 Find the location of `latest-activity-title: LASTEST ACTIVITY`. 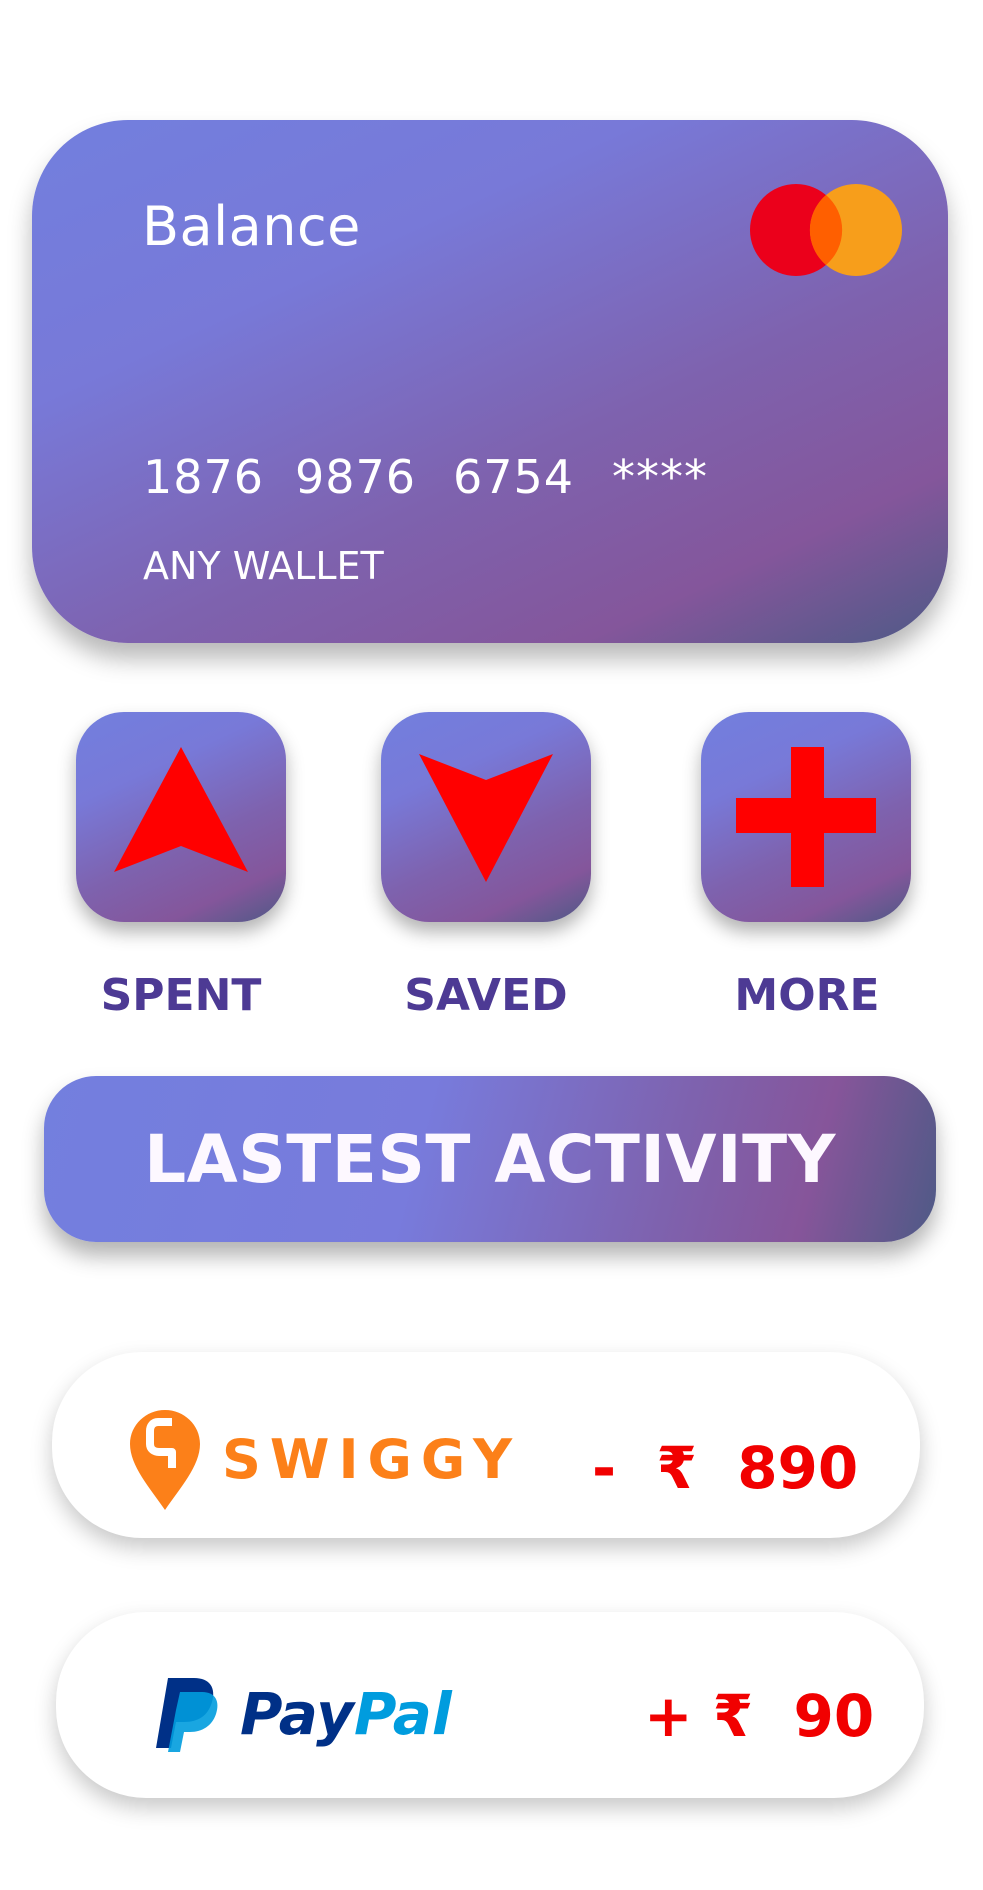

latest-activity-title: LASTEST ACTIVITY is located at coordinates (490, 1159).